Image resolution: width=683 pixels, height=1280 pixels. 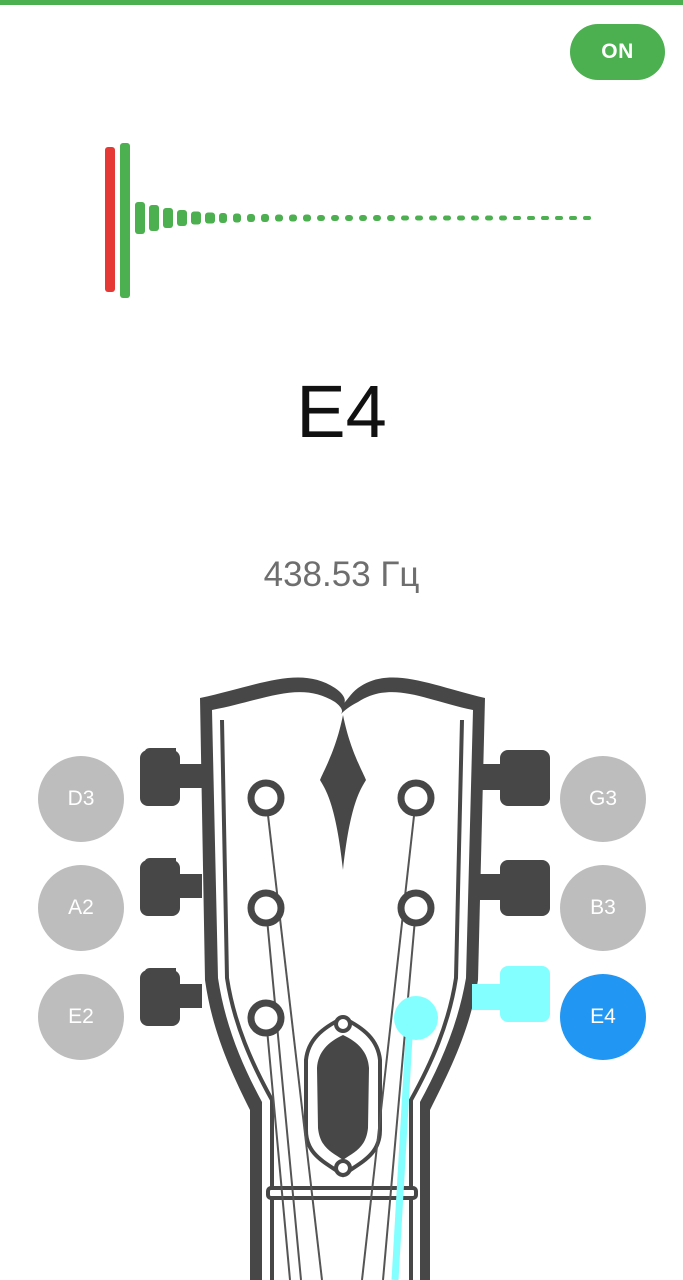 I want to click on string-button-e4: E4, so click(x=603, y=1017).